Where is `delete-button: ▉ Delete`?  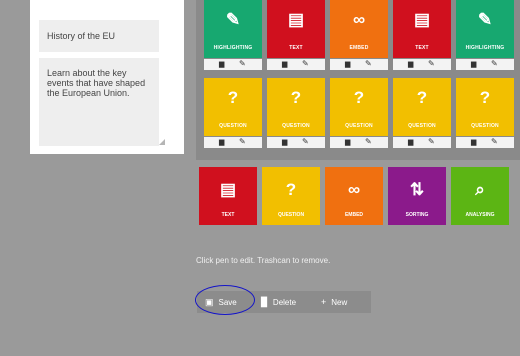
delete-button: ▉ Delete is located at coordinates (278, 302).